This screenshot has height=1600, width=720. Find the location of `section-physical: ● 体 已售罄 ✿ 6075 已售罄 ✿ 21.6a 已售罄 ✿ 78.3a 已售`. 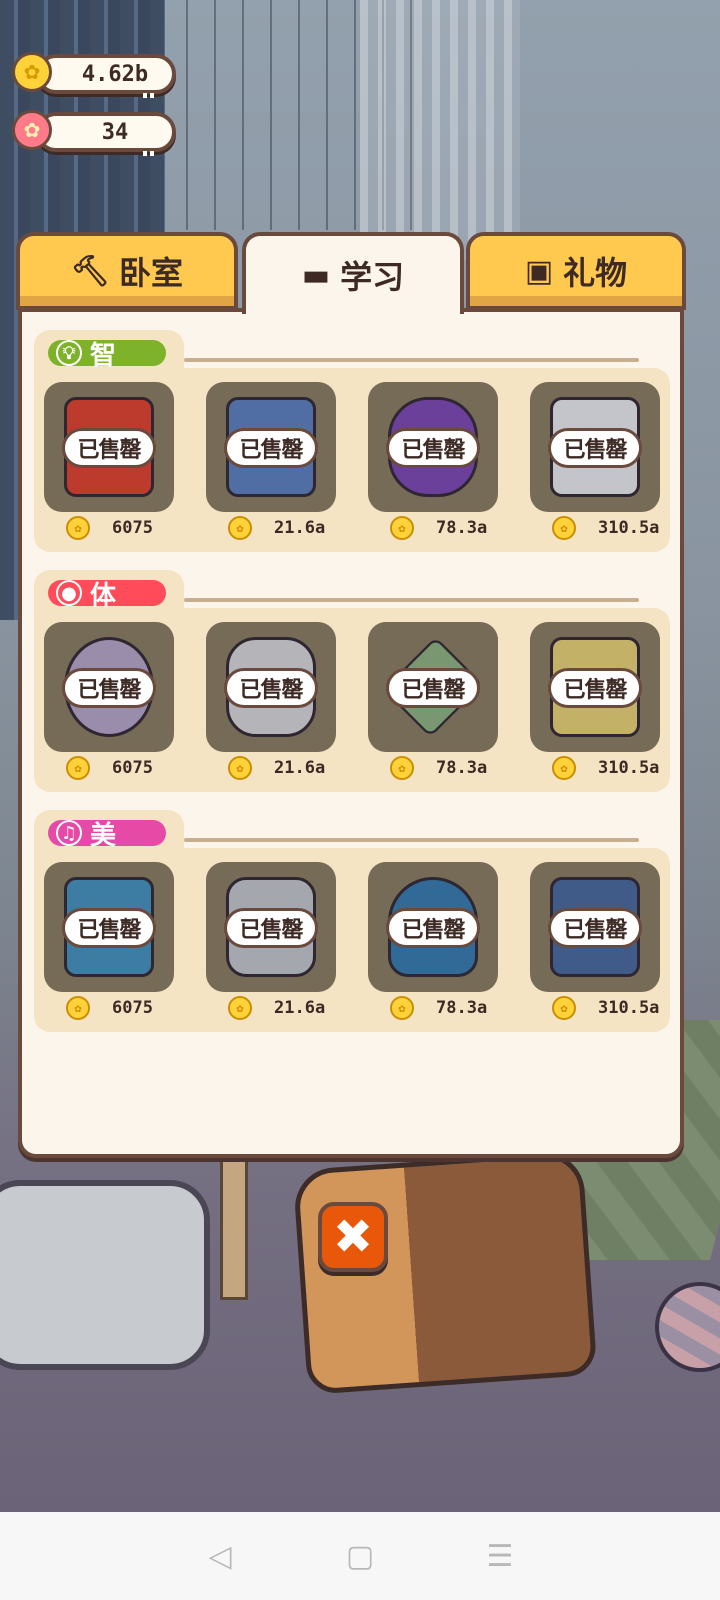

section-physical: ● 体 已售罄 ✿ 6075 已售罄 ✿ 21.6a 已售罄 ✿ 78.3a 已售 is located at coordinates (352, 681).